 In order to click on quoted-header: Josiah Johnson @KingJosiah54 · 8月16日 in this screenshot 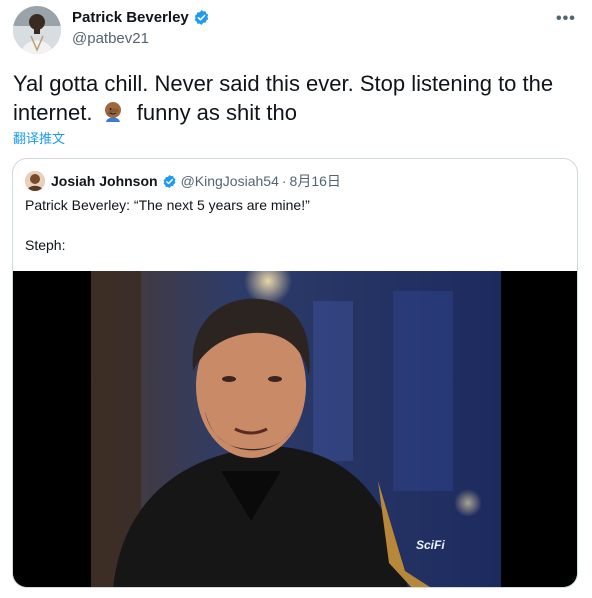, I will do `click(196, 181)`.